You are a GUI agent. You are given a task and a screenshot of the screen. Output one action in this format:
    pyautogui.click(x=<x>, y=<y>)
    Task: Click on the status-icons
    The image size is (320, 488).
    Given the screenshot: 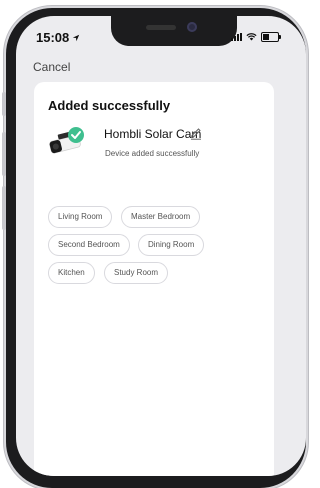 What is the action you would take?
    pyautogui.click(x=256, y=37)
    